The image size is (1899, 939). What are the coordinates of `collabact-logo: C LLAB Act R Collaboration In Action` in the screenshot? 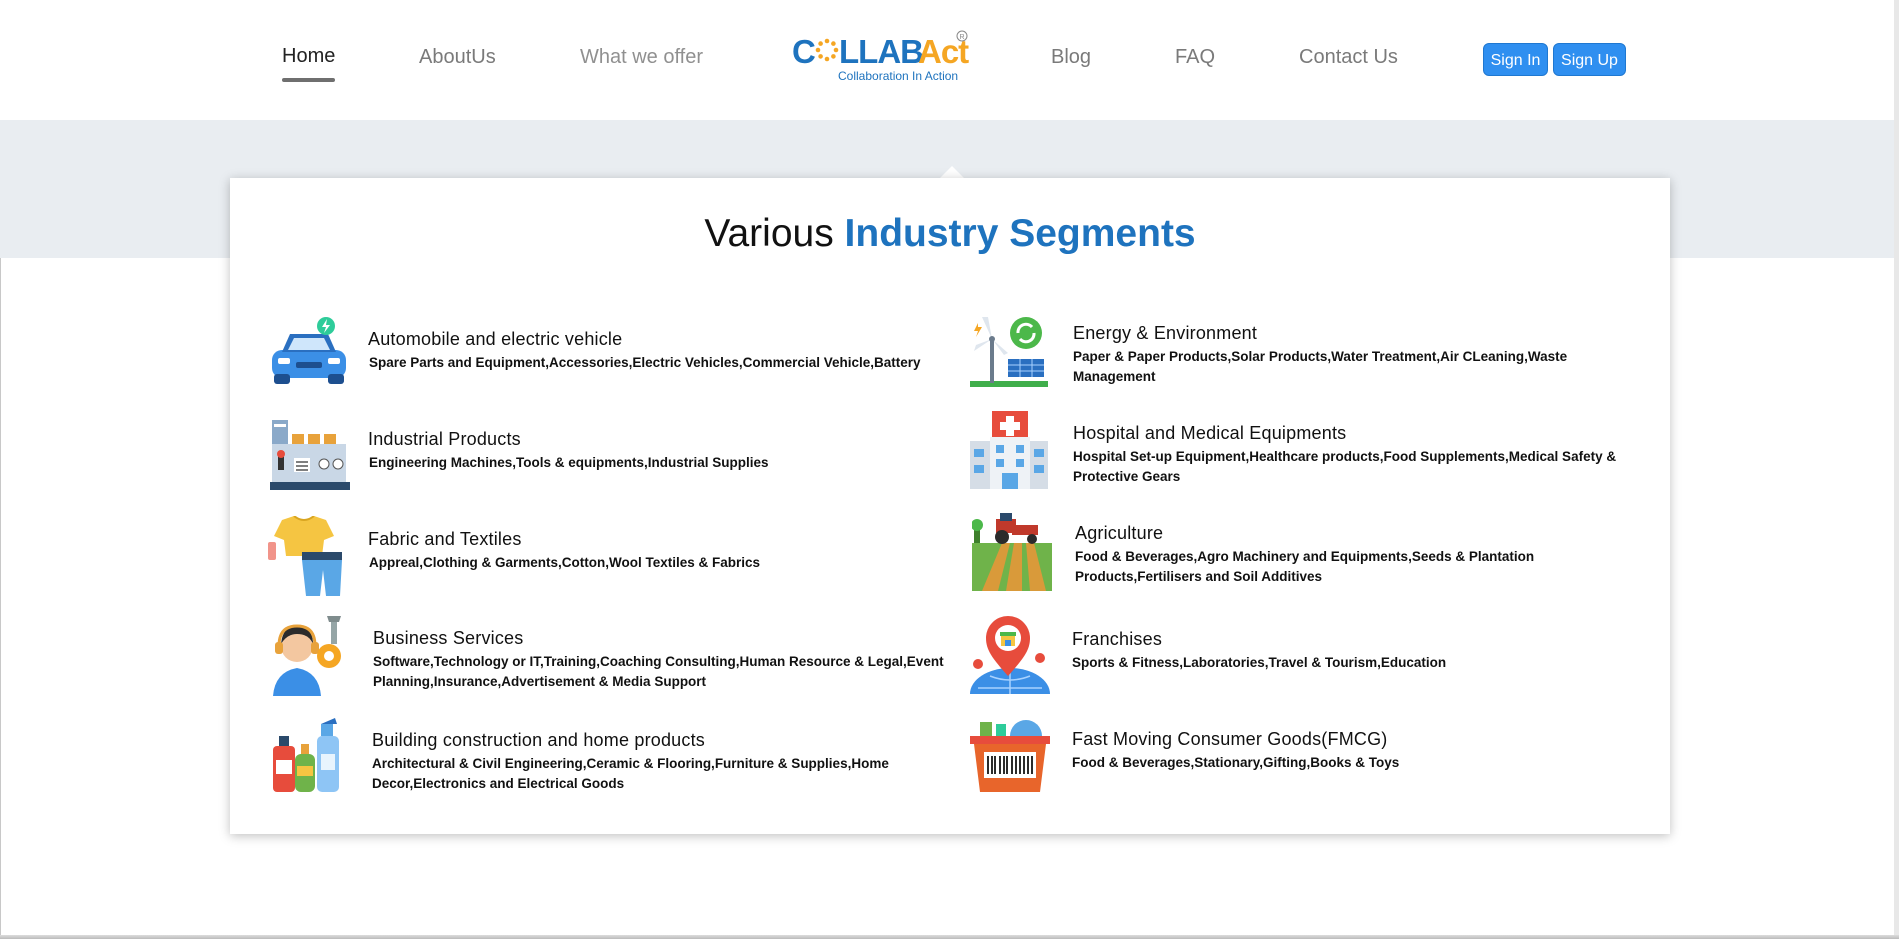 It's located at (880, 58).